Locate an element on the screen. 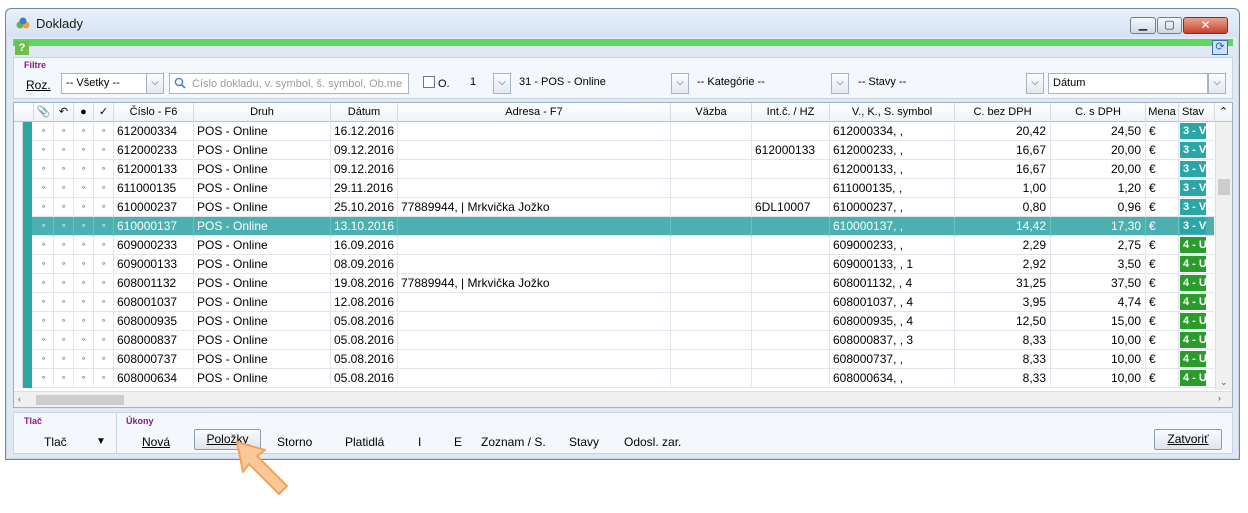 This screenshot has height=513, width=1248. title-bar: Doklady ▁ ▢ ✕ is located at coordinates (622, 23).